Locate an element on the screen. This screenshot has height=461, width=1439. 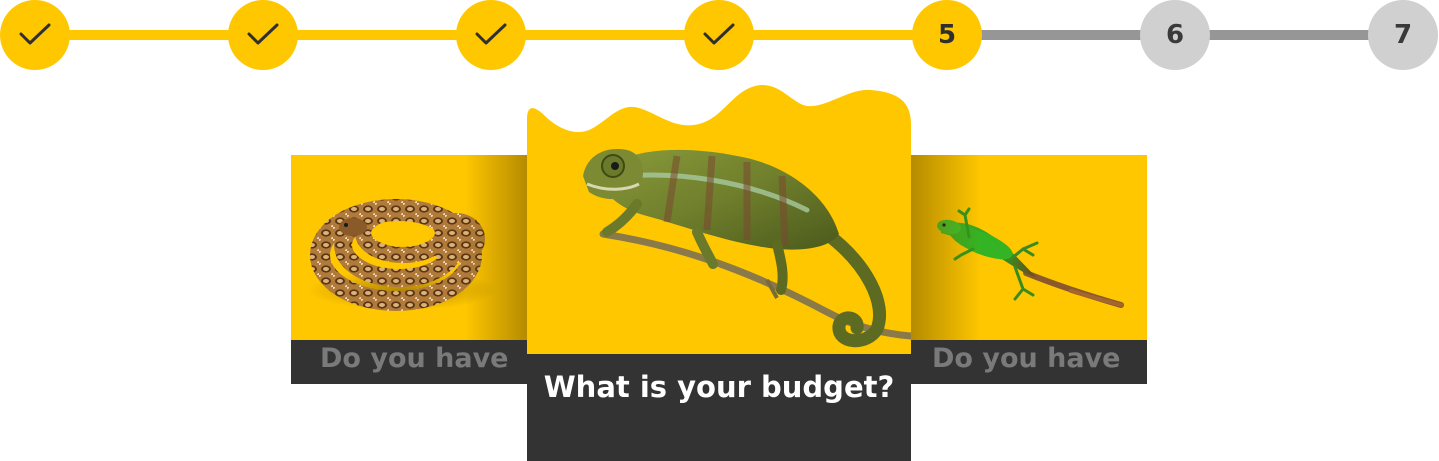
next-question-card: Do you have is located at coordinates (1029, 269).